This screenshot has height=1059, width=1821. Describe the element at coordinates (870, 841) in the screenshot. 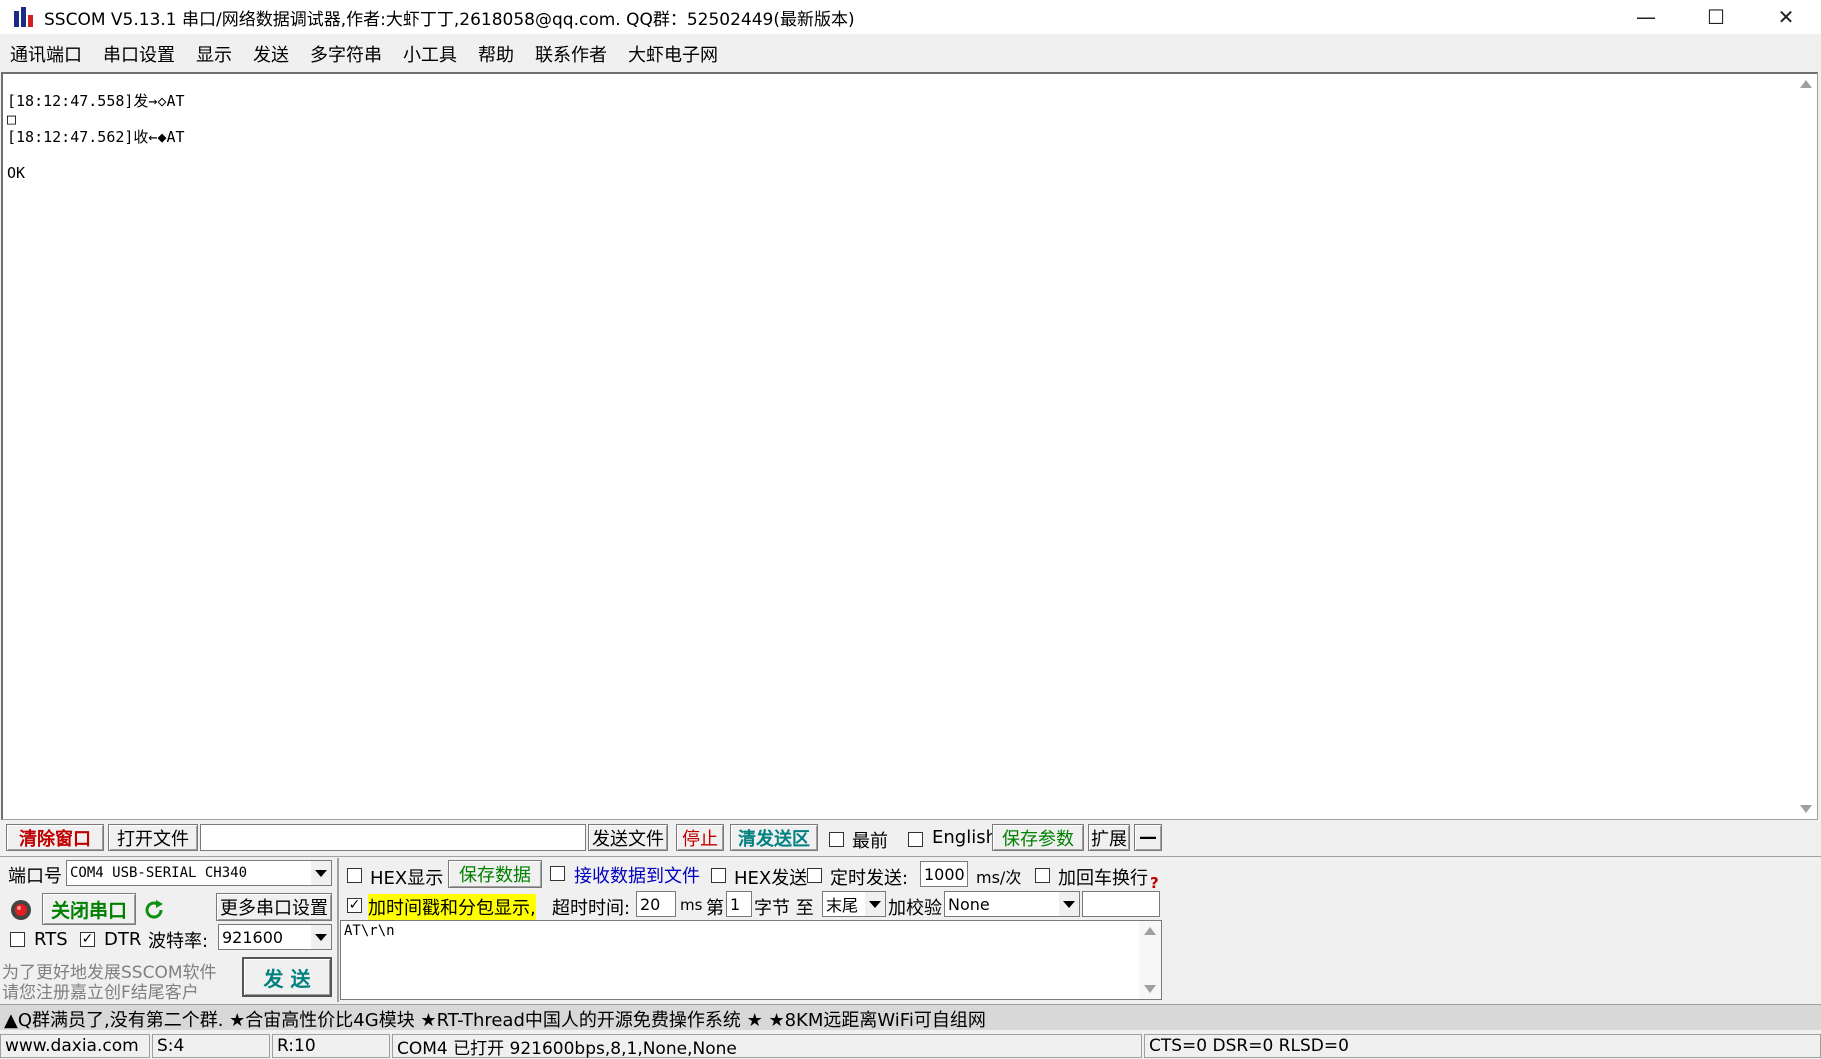

I see `topmost-label: 最前` at that location.